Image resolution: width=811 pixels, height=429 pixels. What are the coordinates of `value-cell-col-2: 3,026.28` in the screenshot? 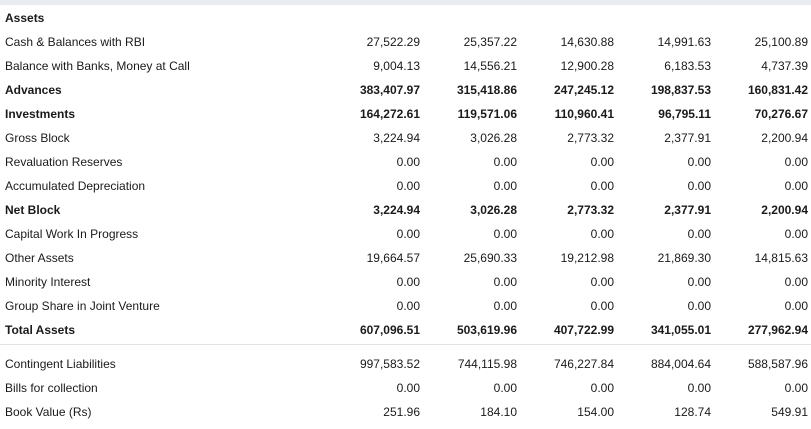 It's located at (493, 210).